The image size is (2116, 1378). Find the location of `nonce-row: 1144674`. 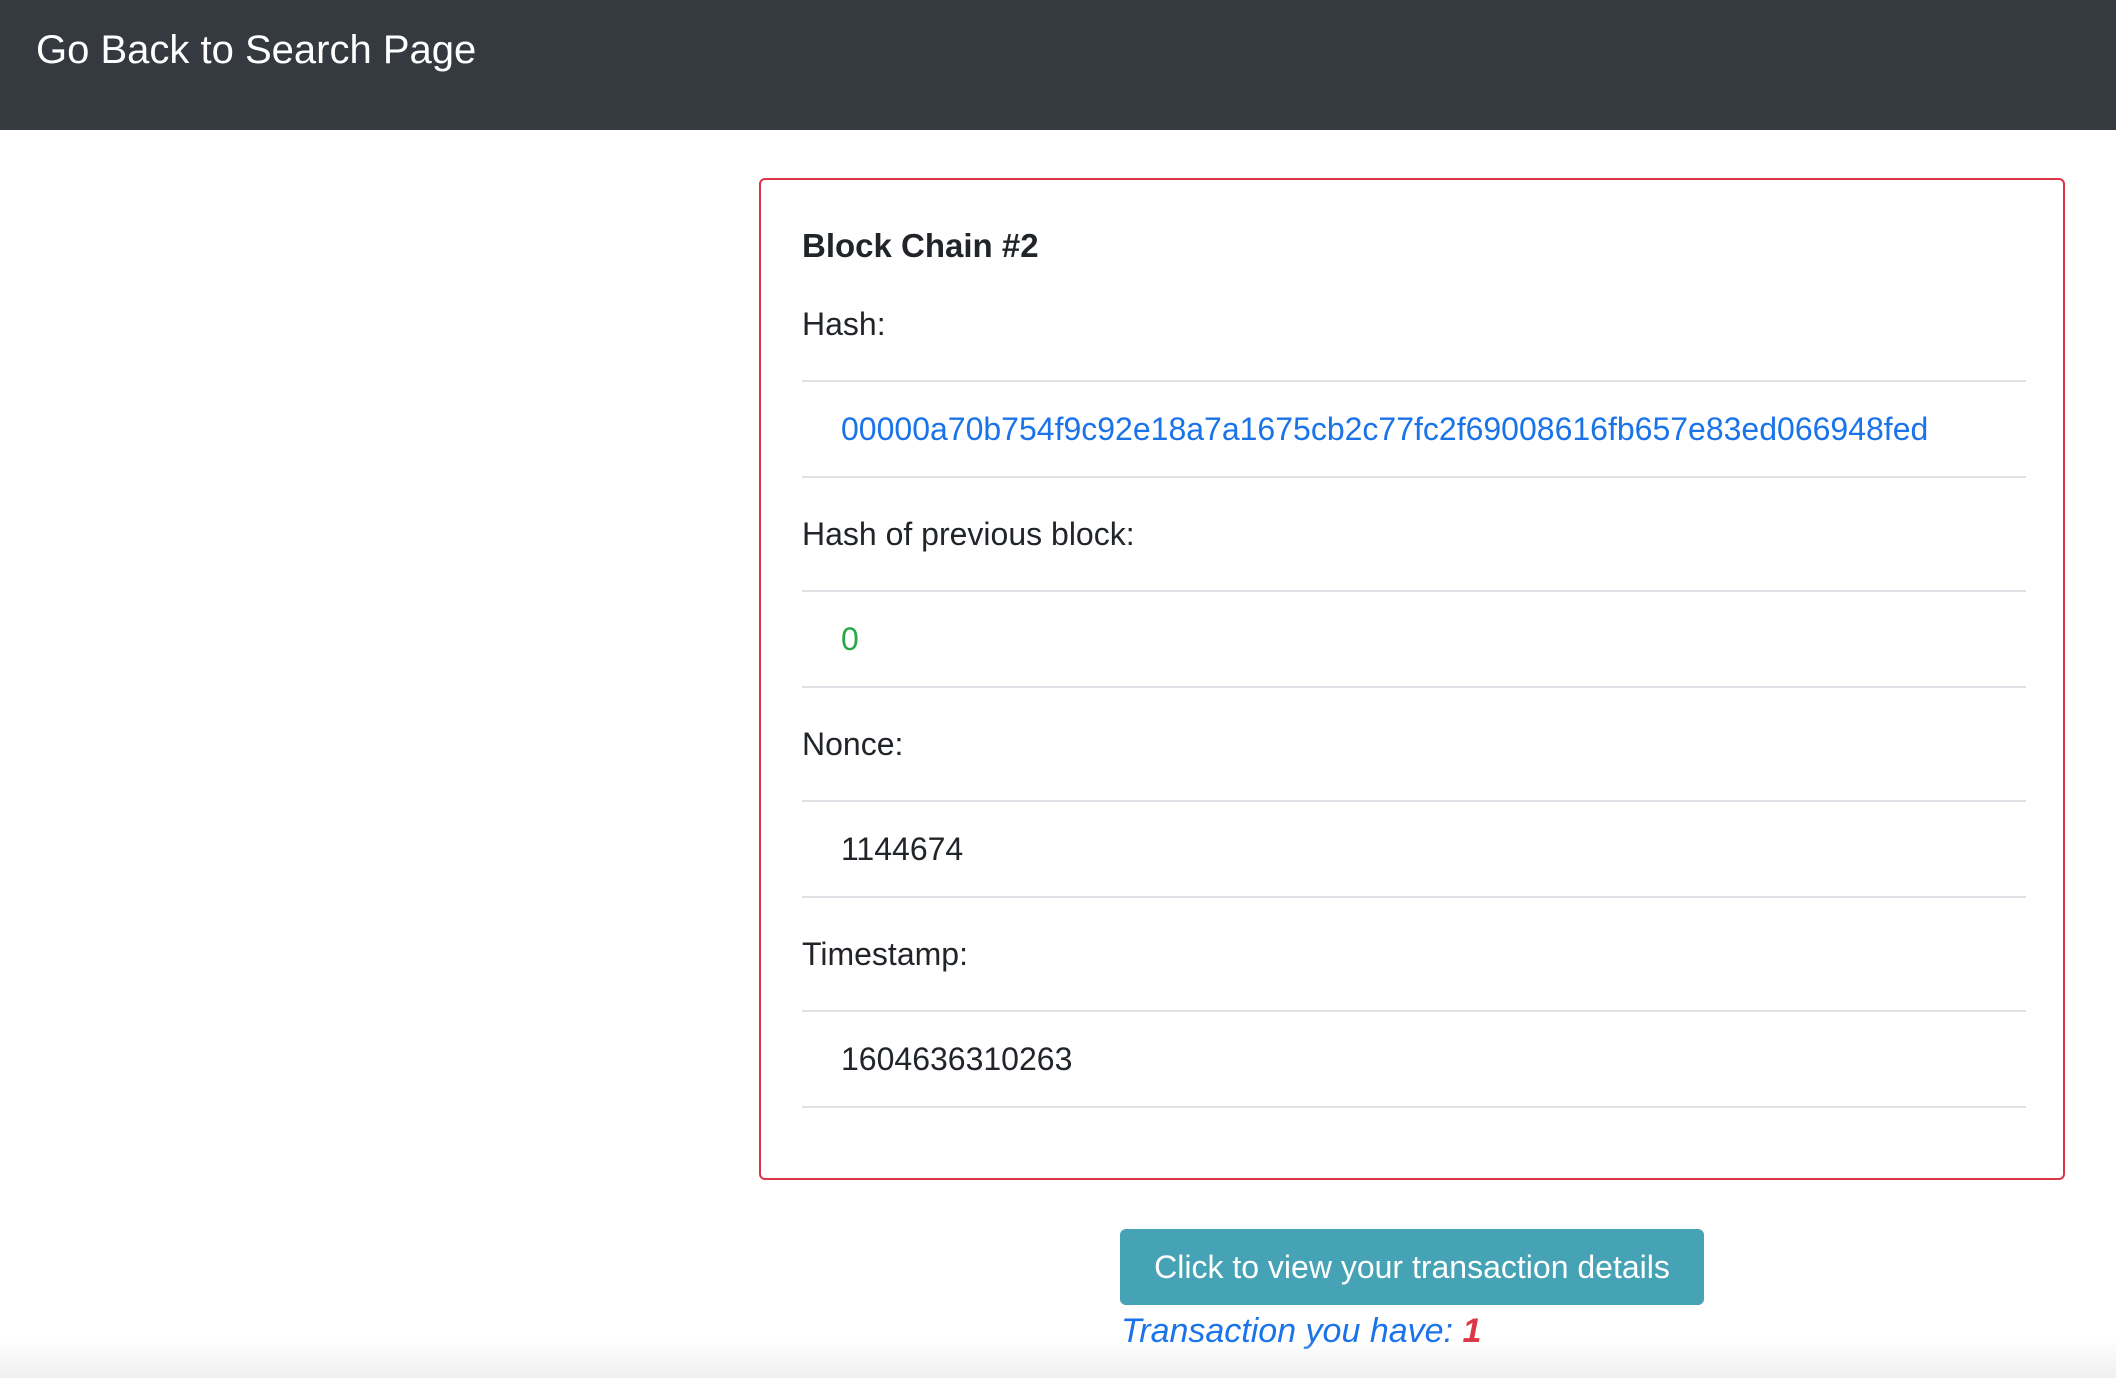

nonce-row: 1144674 is located at coordinates (1414, 849).